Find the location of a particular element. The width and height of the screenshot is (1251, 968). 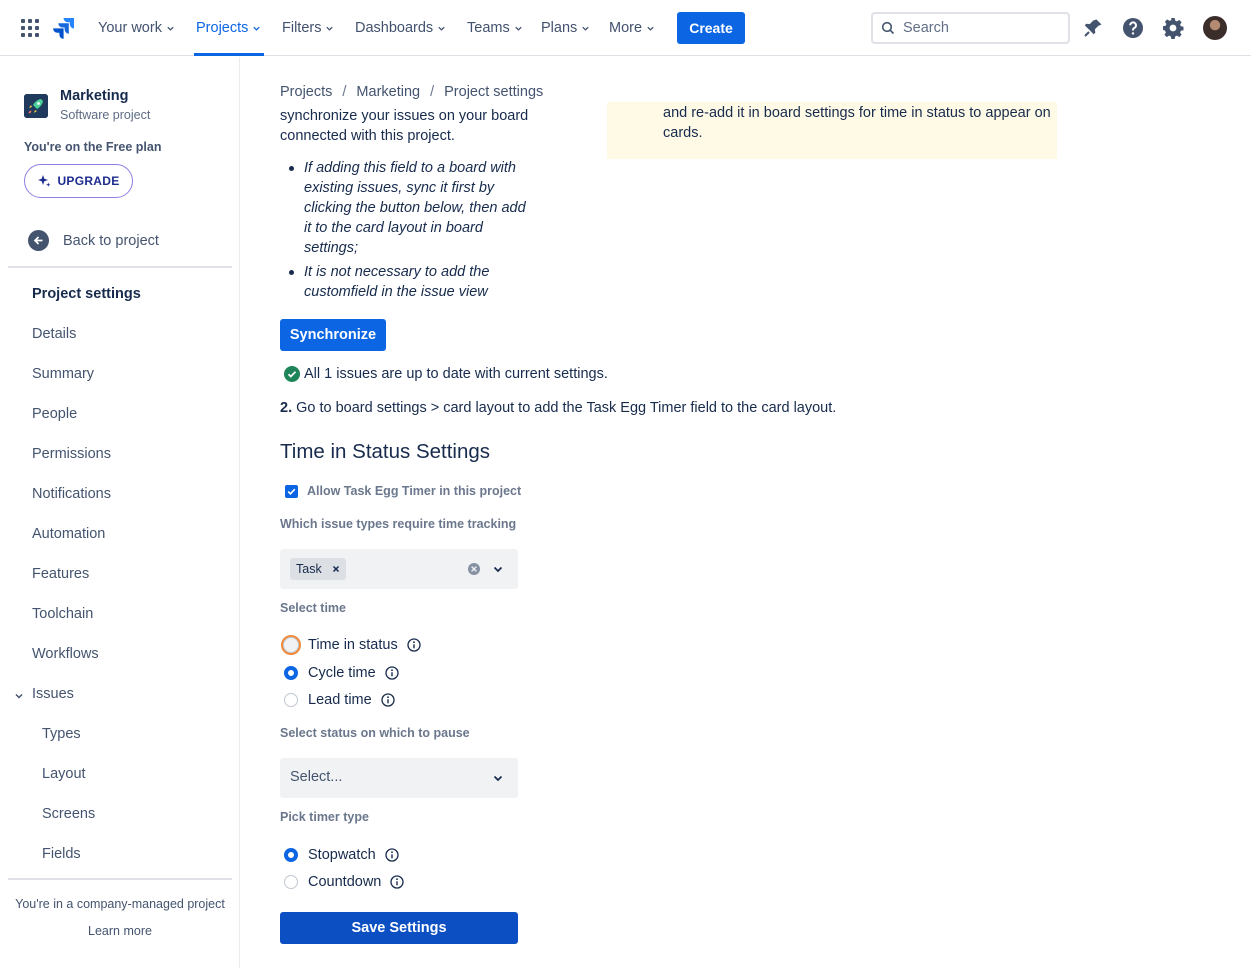

sidebar-item-details: Details is located at coordinates (54, 334).